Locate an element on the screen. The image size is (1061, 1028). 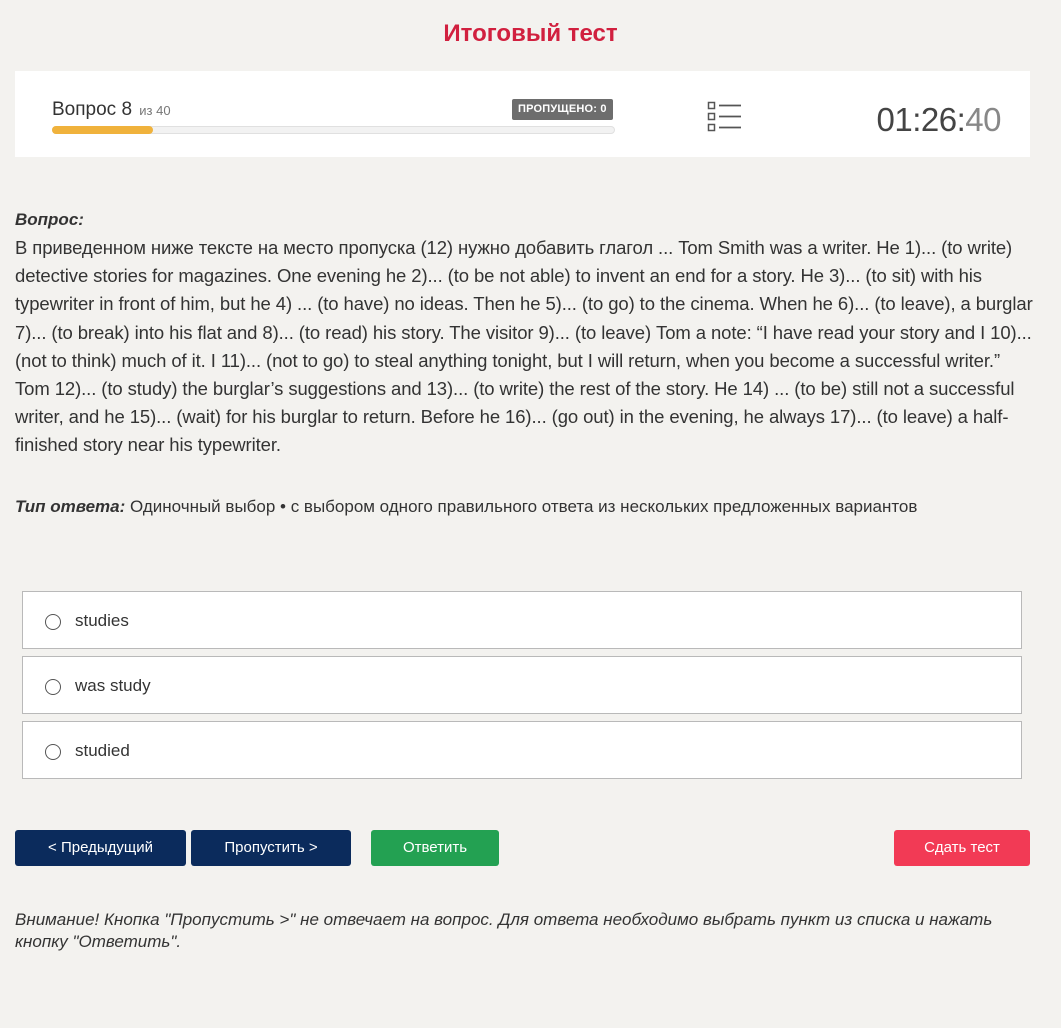
answer-option: studies is located at coordinates (522, 620).